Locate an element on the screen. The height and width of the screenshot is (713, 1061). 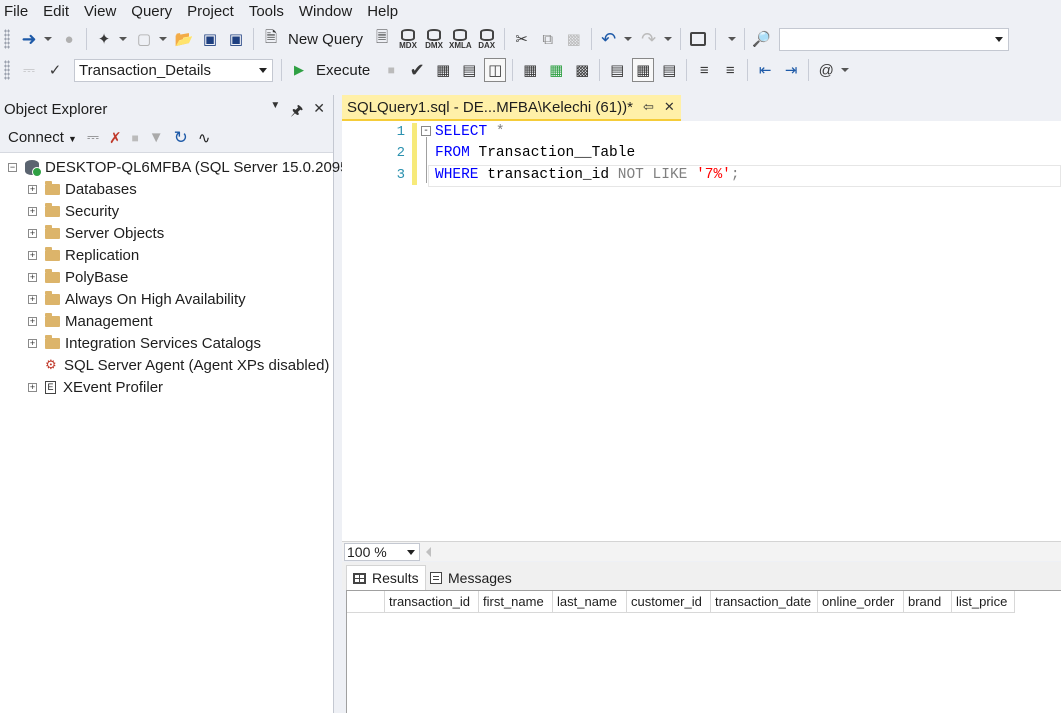
menu-window: Window is located at coordinates (329, 11).